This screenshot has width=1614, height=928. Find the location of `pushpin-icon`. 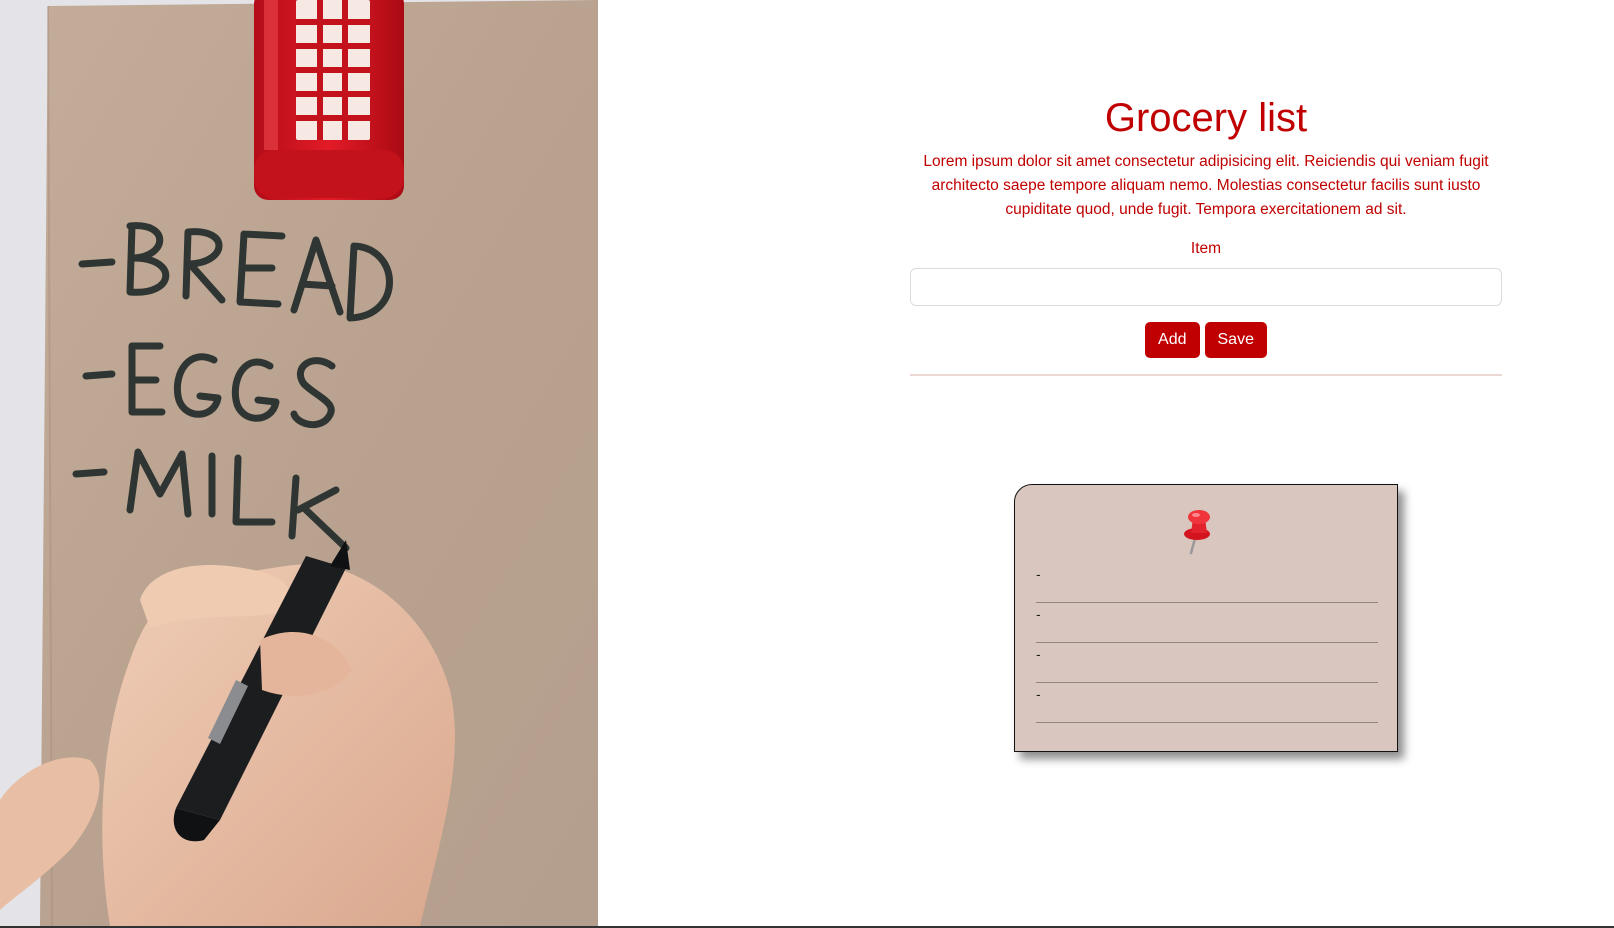

pushpin-icon is located at coordinates (1197, 532).